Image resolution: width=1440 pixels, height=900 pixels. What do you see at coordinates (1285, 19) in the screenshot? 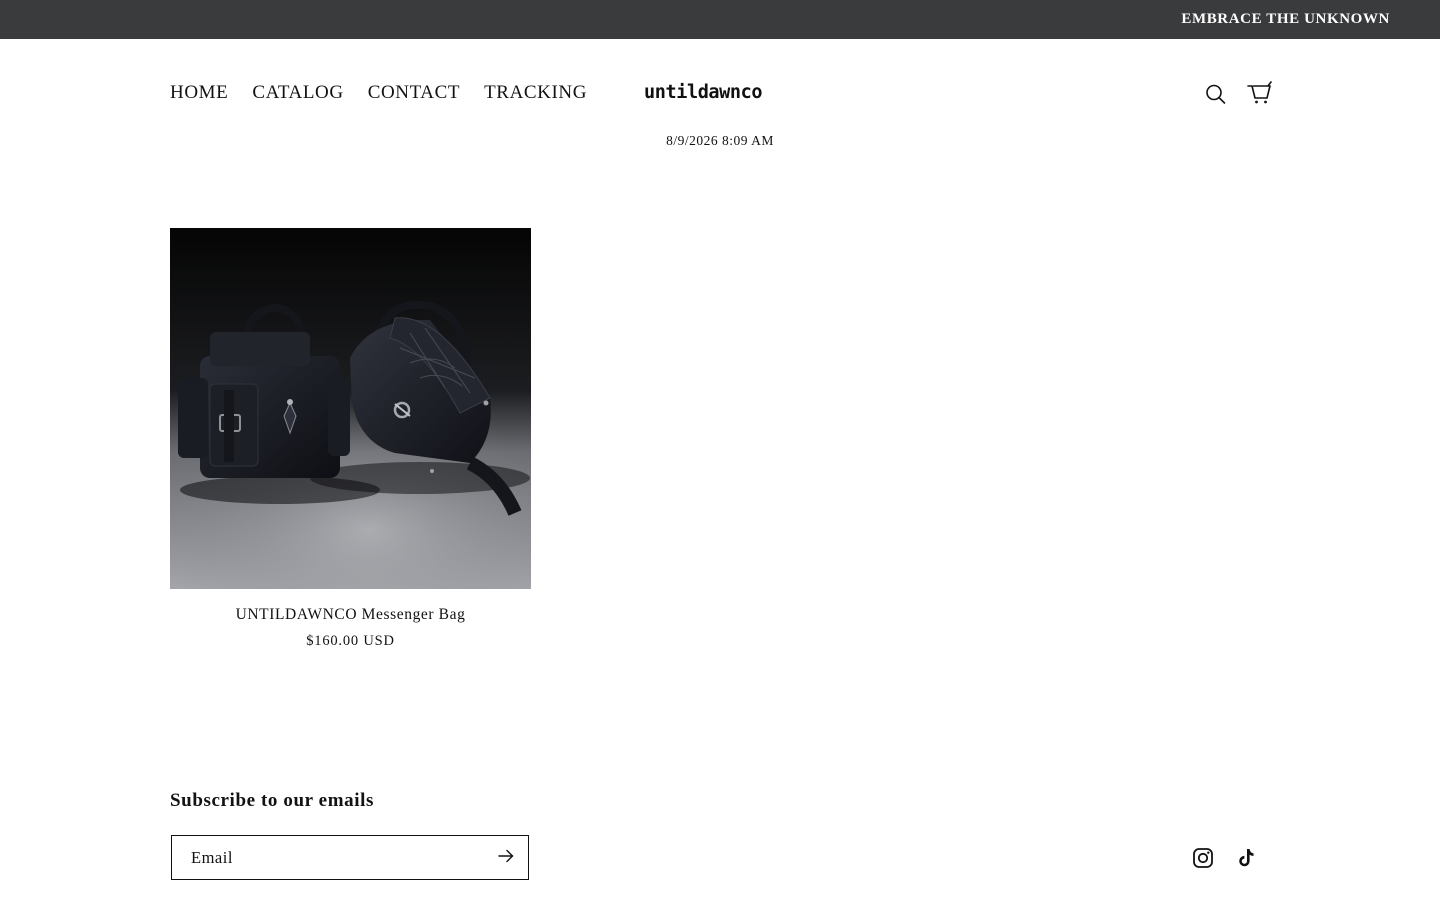
I see `announcement-text: EMBRACE THE UNKNOWN` at bounding box center [1285, 19].